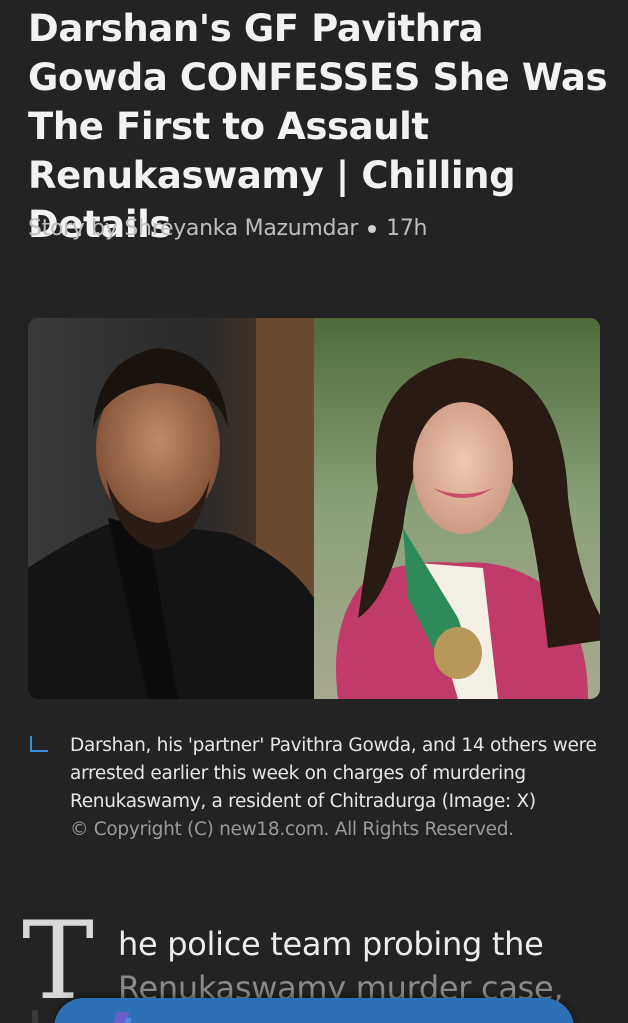 The image size is (628, 1023). What do you see at coordinates (372, 229) in the screenshot?
I see `separator-dot` at bounding box center [372, 229].